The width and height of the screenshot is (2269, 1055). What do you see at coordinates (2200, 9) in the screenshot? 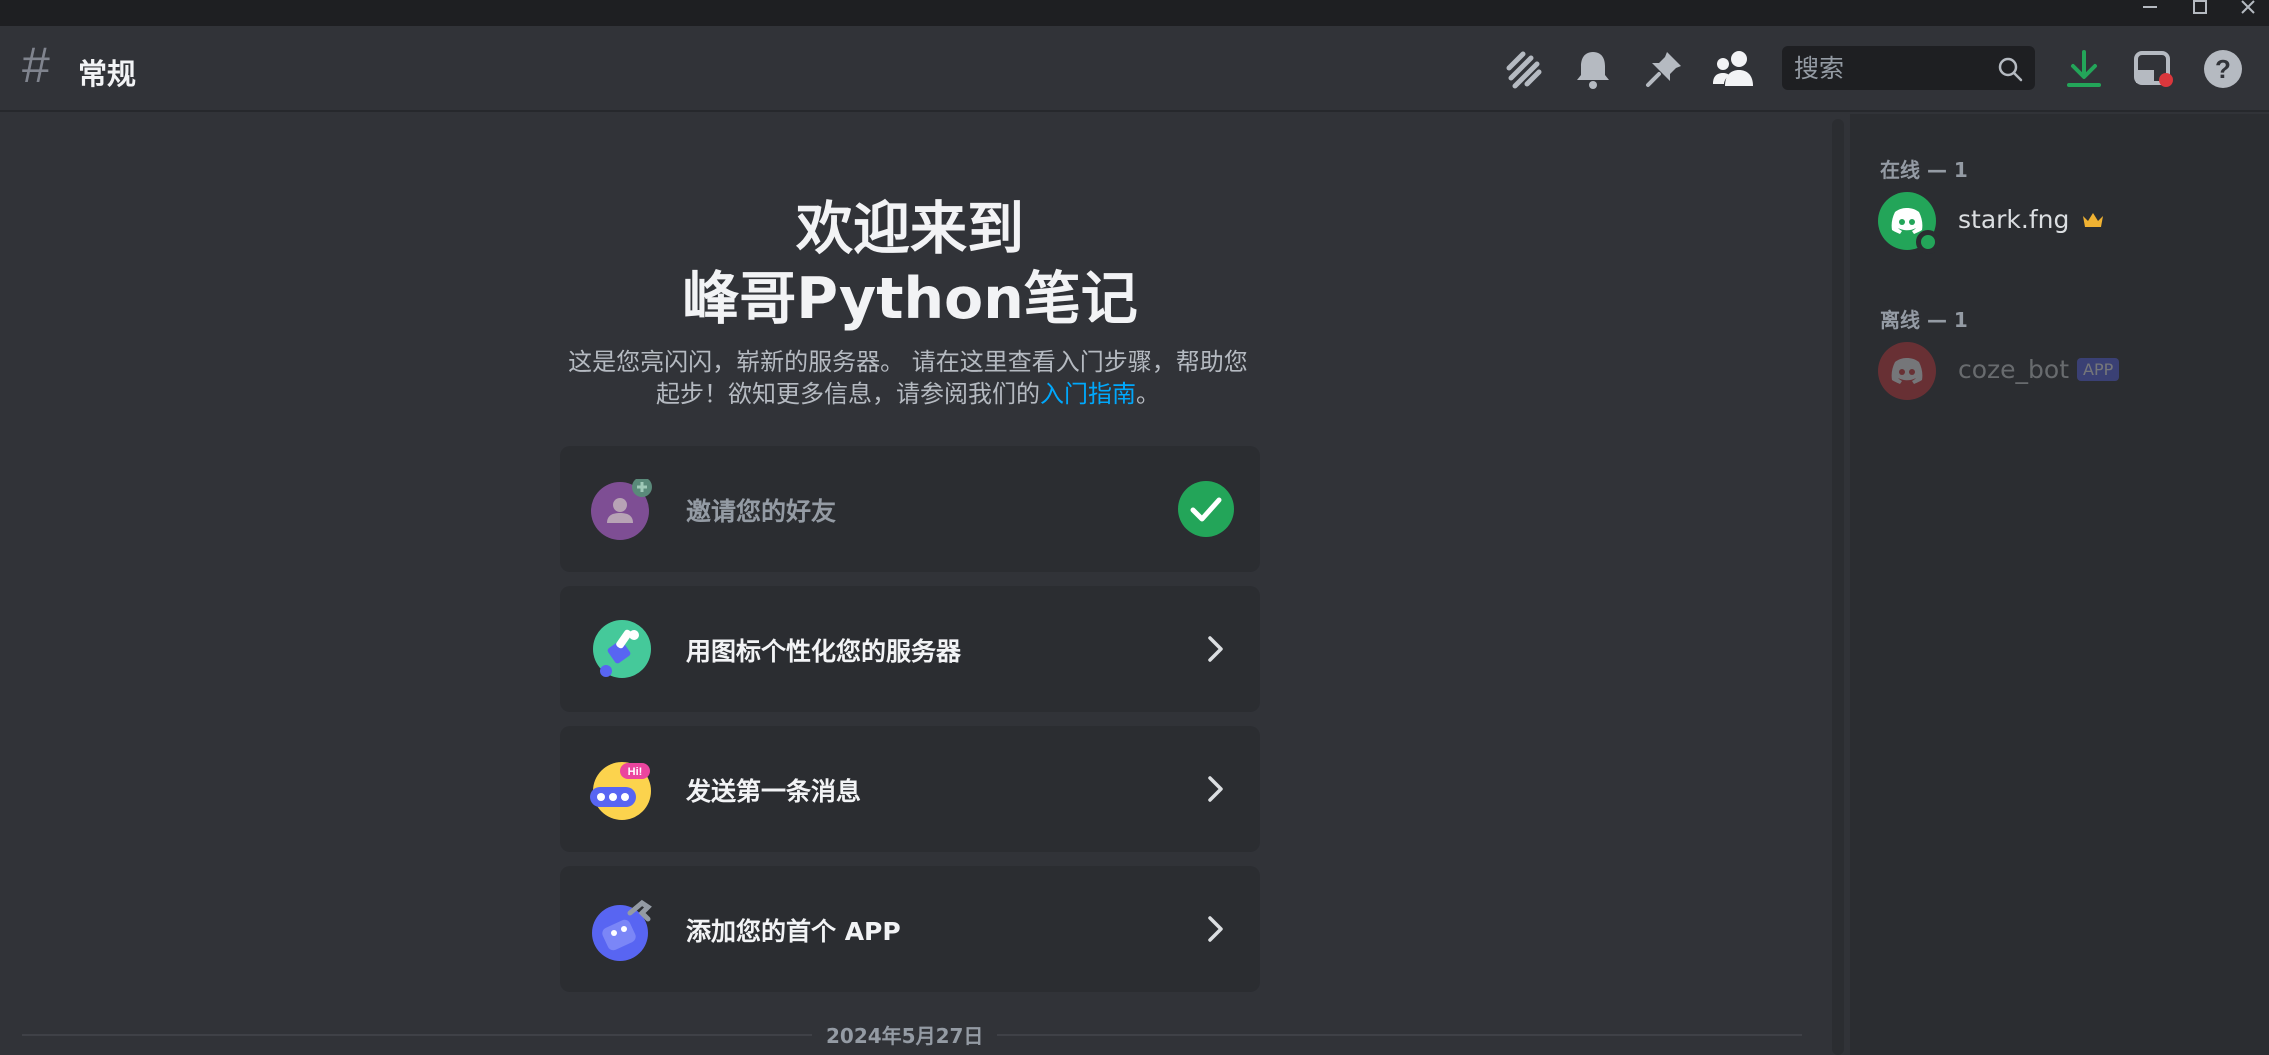
I see `maximize-icon` at bounding box center [2200, 9].